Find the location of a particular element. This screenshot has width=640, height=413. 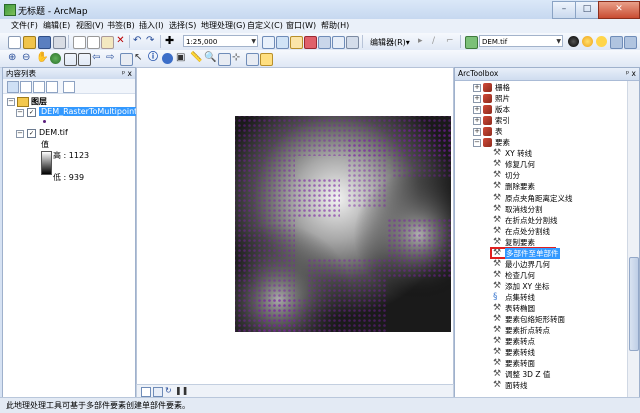

copy-icon is located at coordinates (93, 42).